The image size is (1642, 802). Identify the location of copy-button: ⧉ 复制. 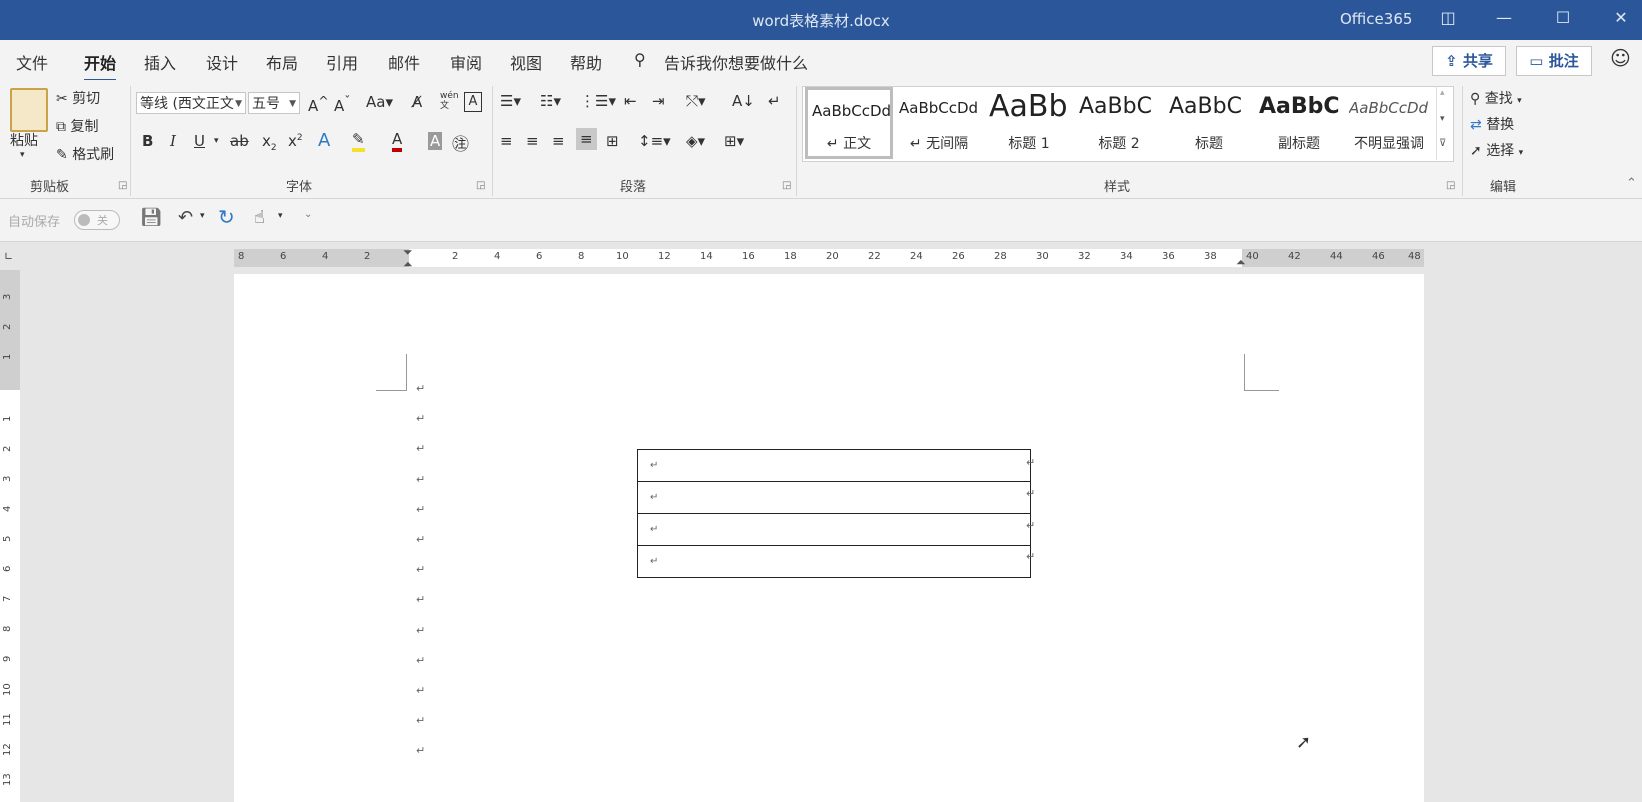
(77, 126).